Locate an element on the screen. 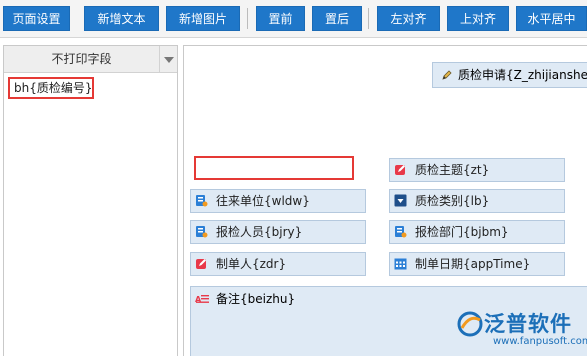 This screenshot has width=587, height=356. center-horizontal-button: 水平居中 is located at coordinates (551, 18).